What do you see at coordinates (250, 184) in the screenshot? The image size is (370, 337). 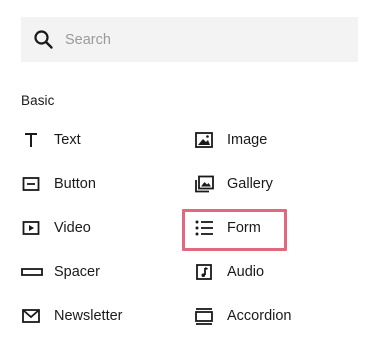 I see `block-label: Gallery` at bounding box center [250, 184].